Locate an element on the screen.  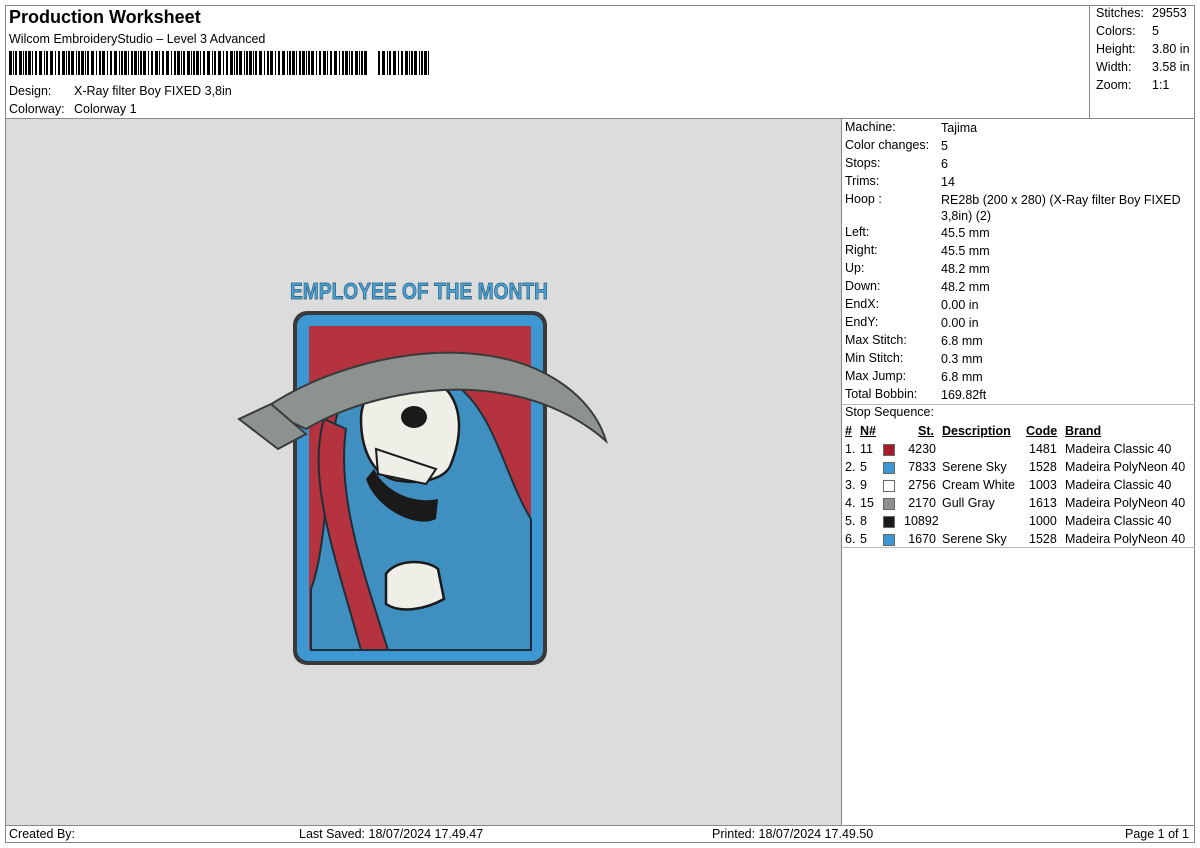
stat-zoom: Zoom: 1:1 is located at coordinates (1133, 85).